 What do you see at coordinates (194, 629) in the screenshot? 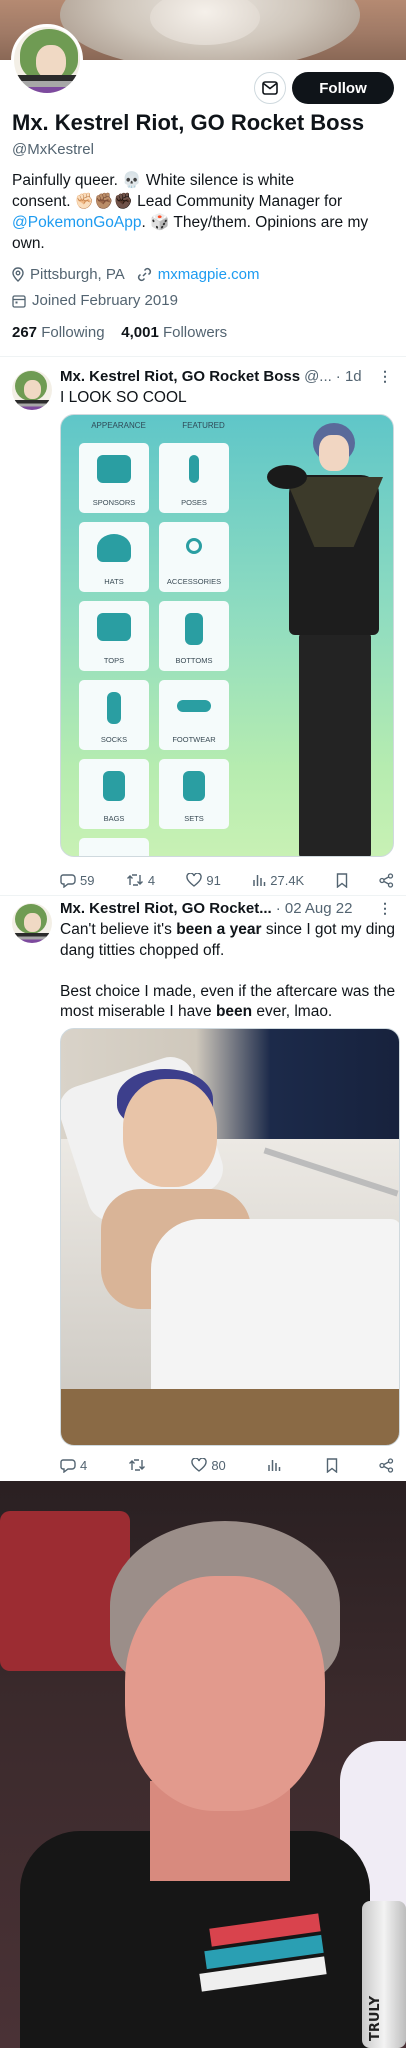
I see `pants-icon` at bounding box center [194, 629].